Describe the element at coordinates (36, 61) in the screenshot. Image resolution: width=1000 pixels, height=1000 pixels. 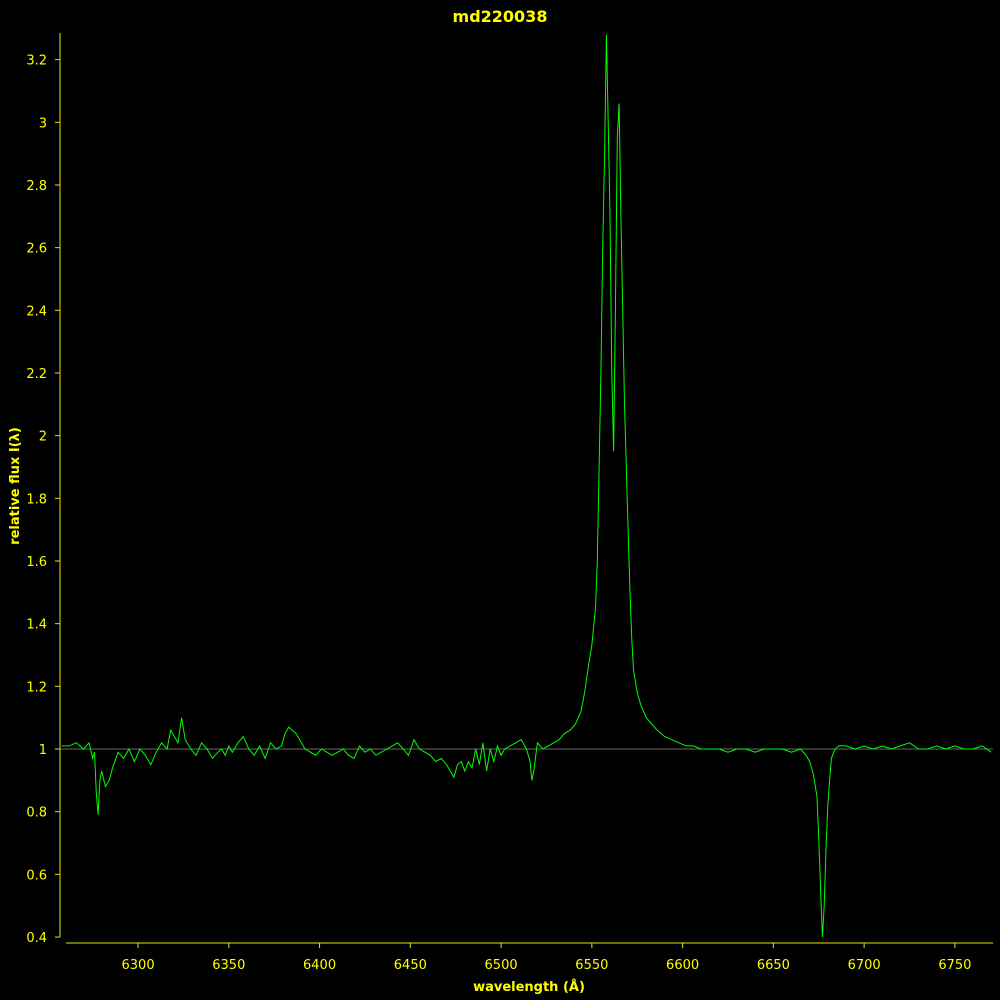
I see `y-tick-label: 3.2` at that location.